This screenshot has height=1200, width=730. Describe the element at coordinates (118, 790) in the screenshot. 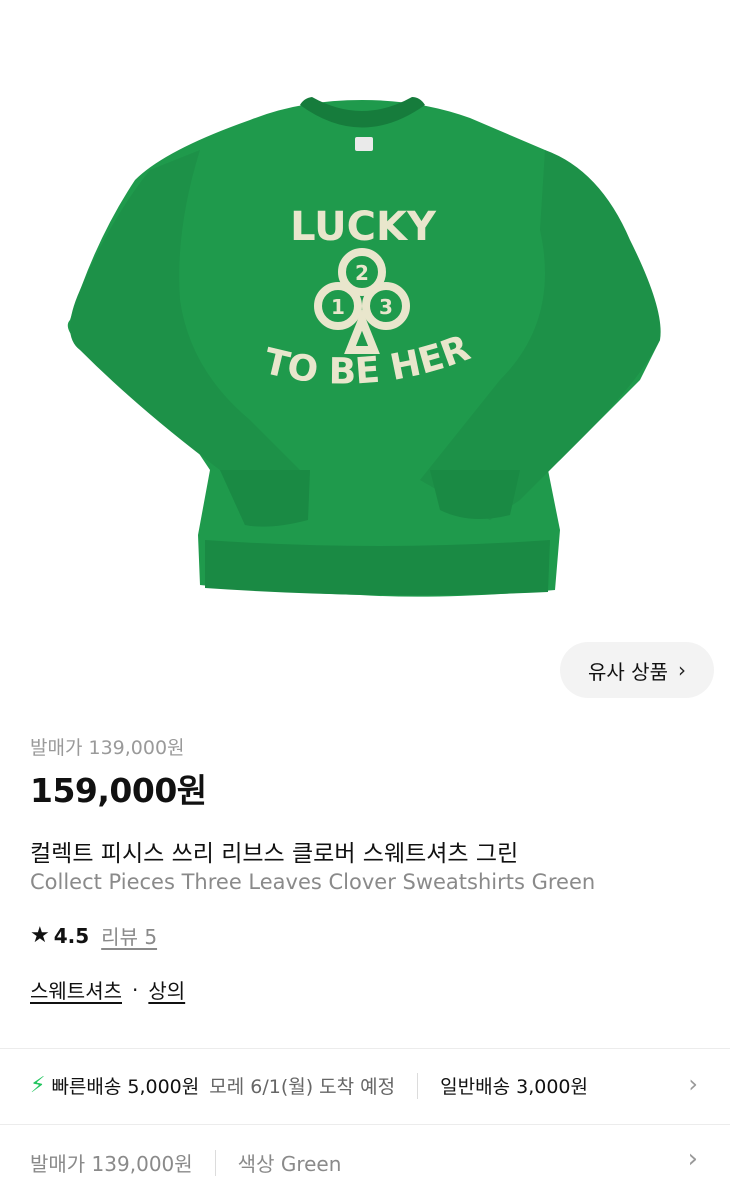

I see `current-price: 159,000원` at that location.